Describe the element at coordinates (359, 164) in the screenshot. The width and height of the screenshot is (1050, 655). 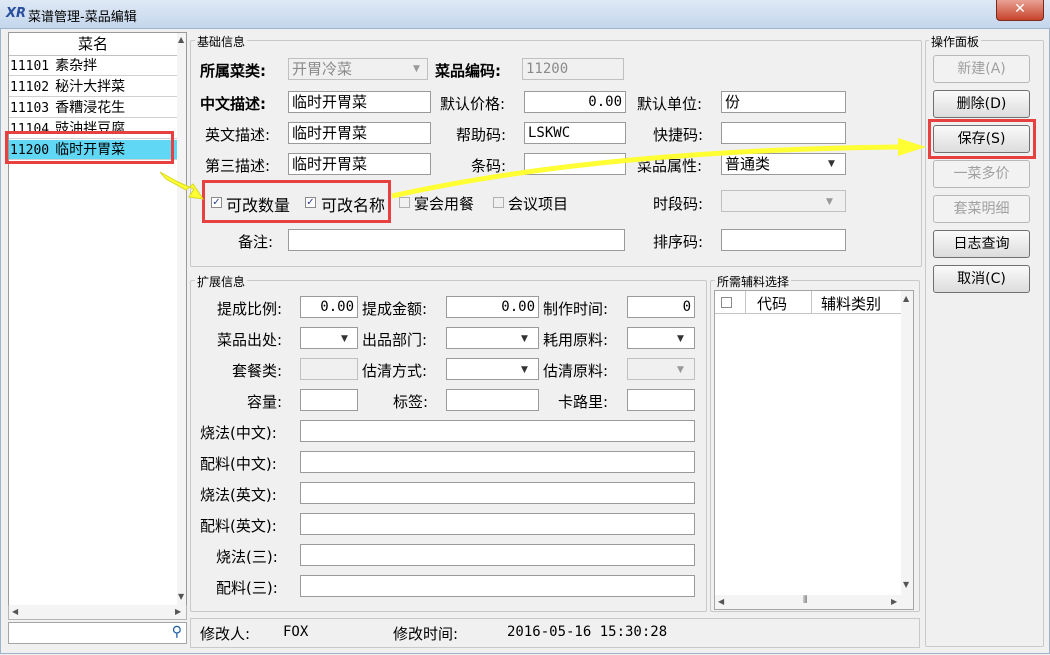
I see `third-desc-field: 临时开胃菜` at that location.